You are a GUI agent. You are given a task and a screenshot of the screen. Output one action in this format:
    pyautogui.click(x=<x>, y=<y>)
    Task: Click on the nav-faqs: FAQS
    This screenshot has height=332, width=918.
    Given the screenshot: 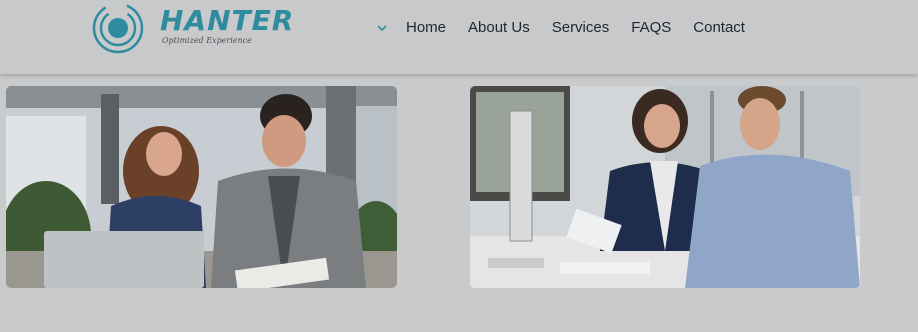 What is the action you would take?
    pyautogui.click(x=651, y=28)
    